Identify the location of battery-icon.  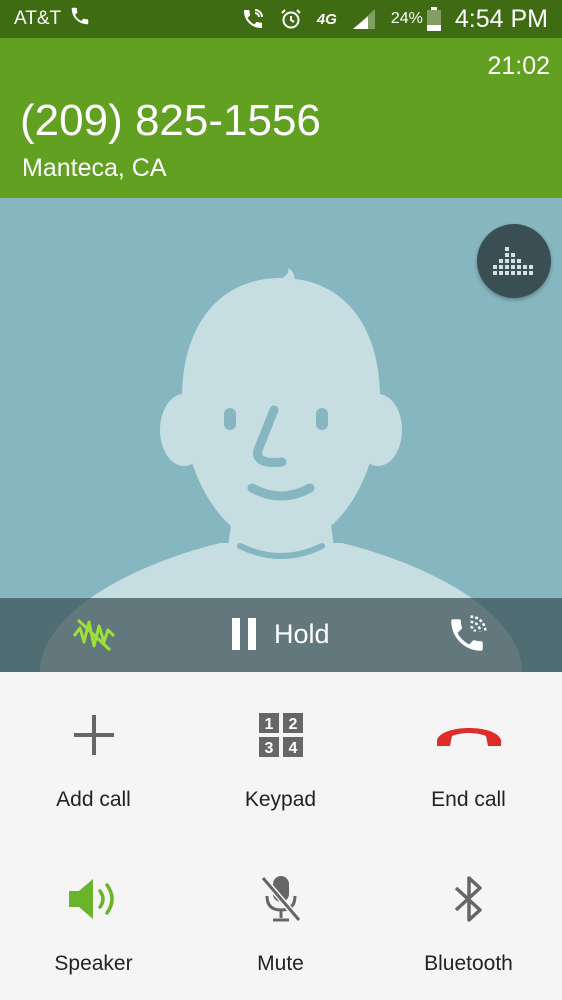
(433, 19).